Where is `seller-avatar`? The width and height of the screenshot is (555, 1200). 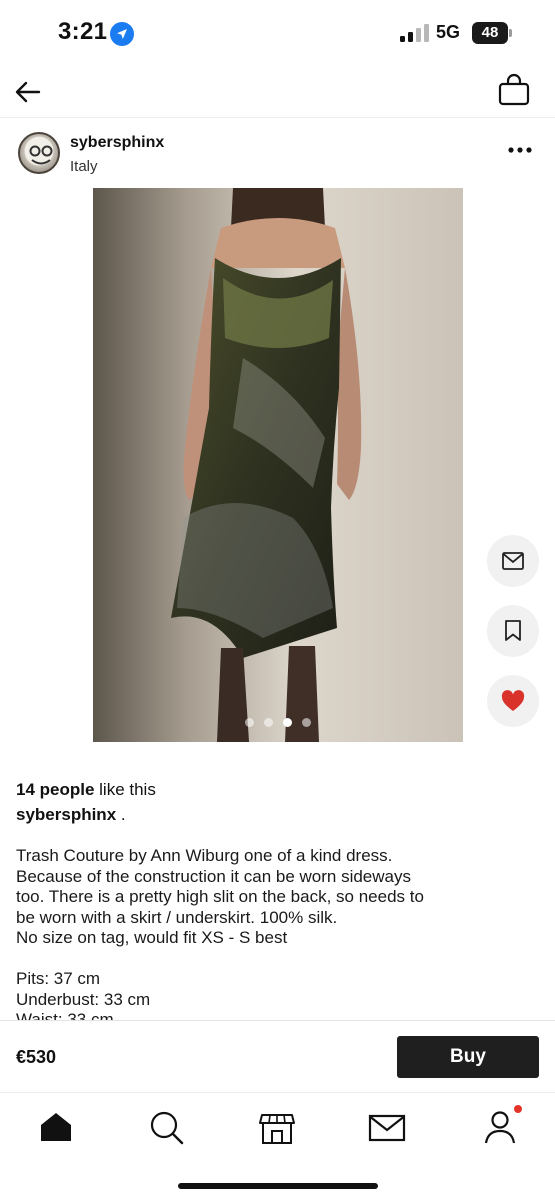
seller-avatar is located at coordinates (39, 153).